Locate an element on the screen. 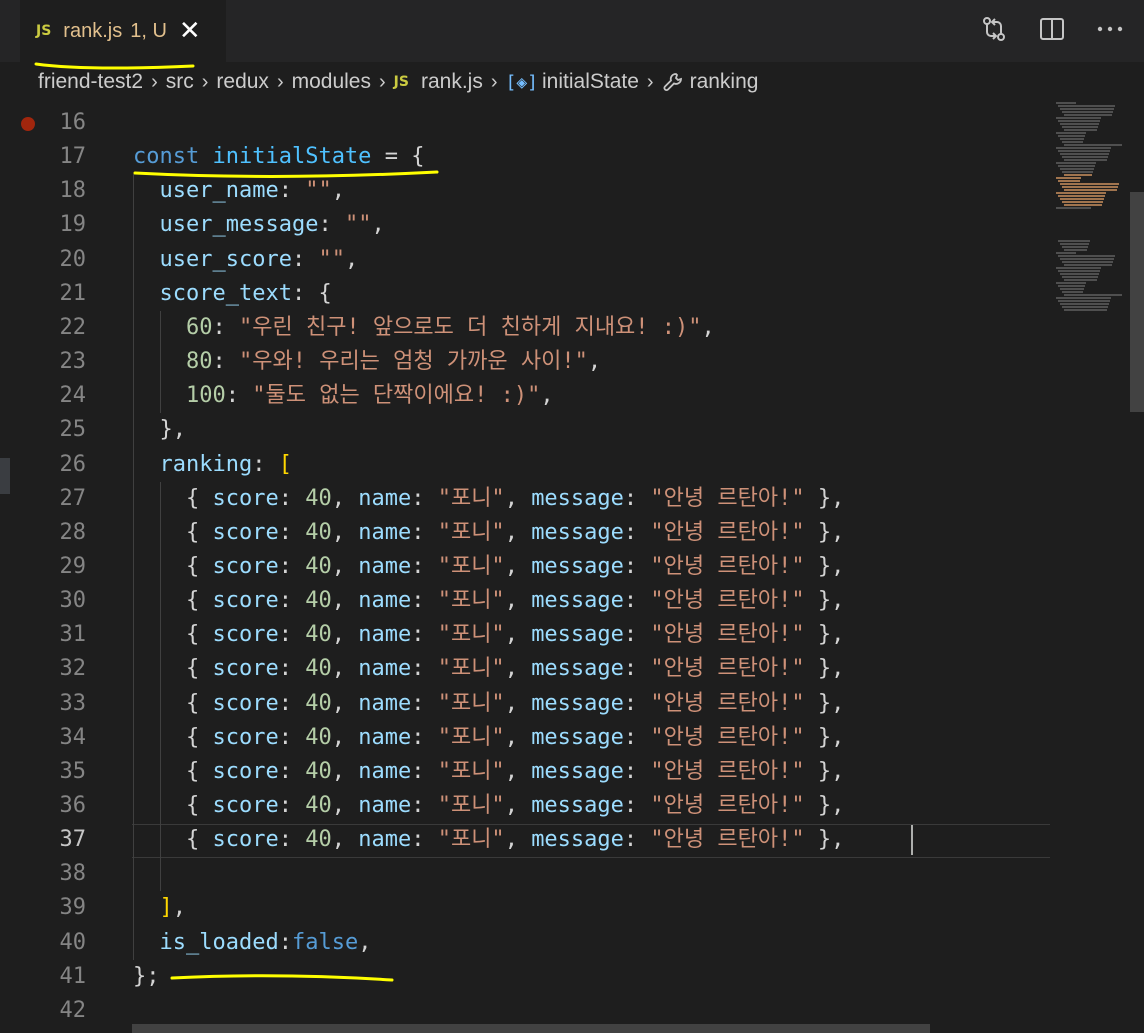 The width and height of the screenshot is (1144, 1033). breakpoint-icon is located at coordinates (28, 124).